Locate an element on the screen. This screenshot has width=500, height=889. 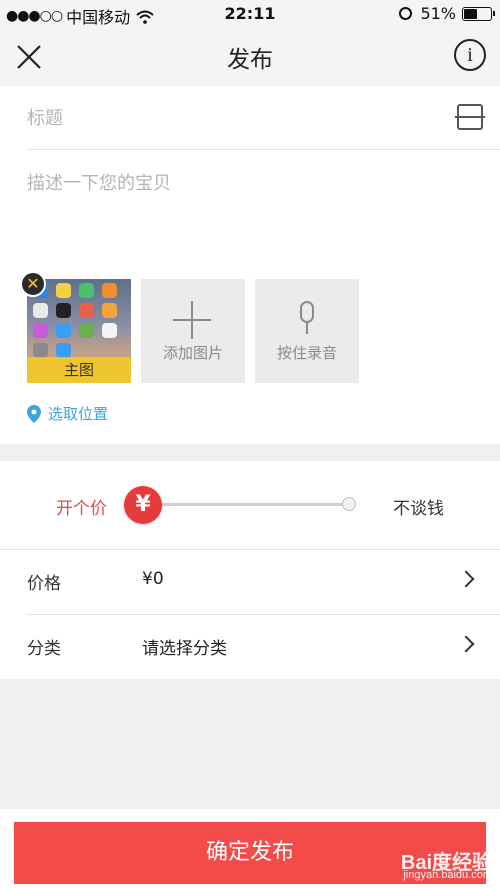
slider-track is located at coordinates (247, 504).